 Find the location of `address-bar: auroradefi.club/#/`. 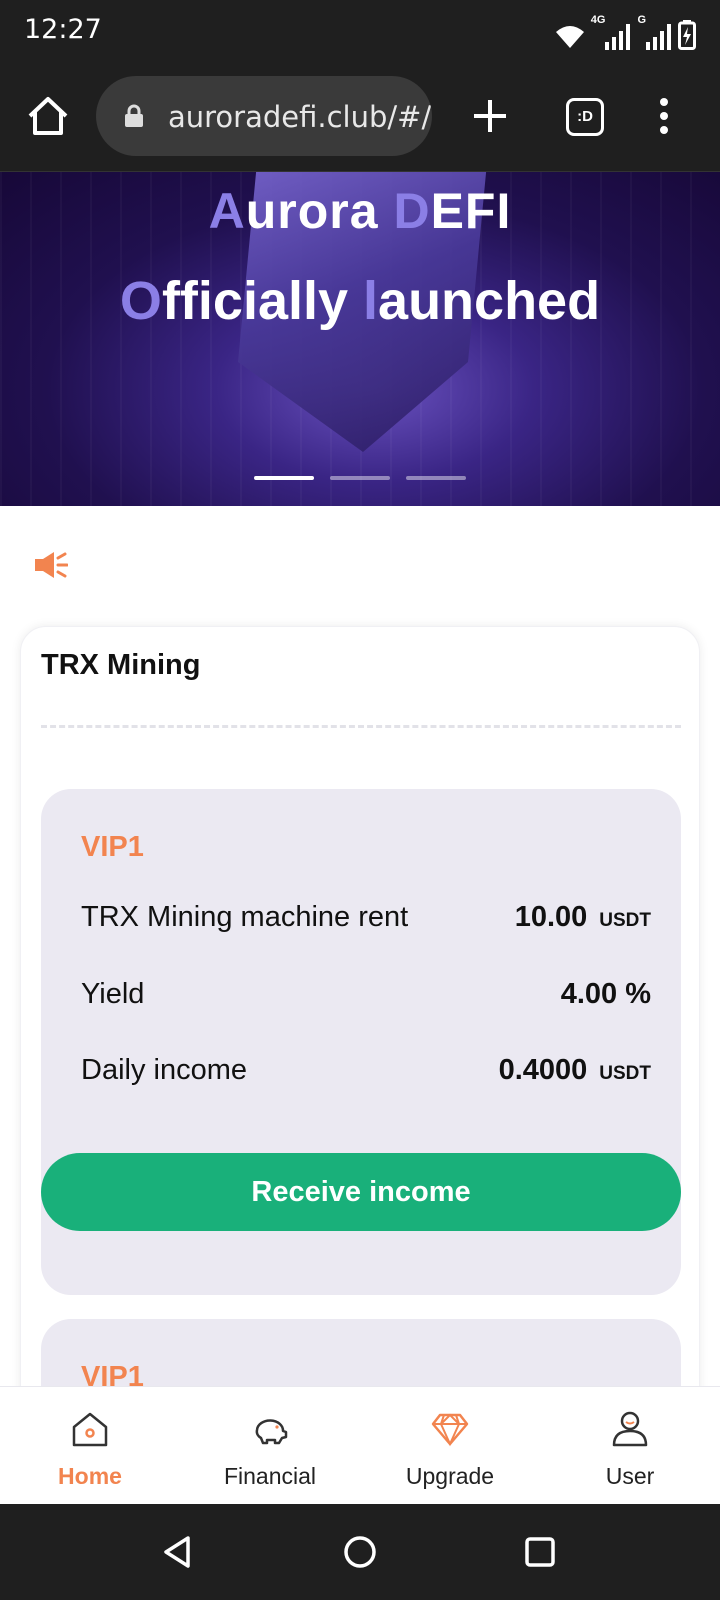

address-bar: auroradefi.club/#/ is located at coordinates (264, 116).